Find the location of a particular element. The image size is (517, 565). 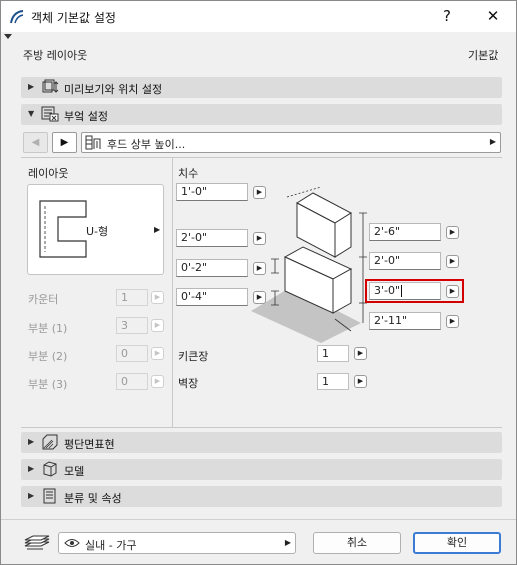

dimensions-heading: 치수 is located at coordinates (188, 173).